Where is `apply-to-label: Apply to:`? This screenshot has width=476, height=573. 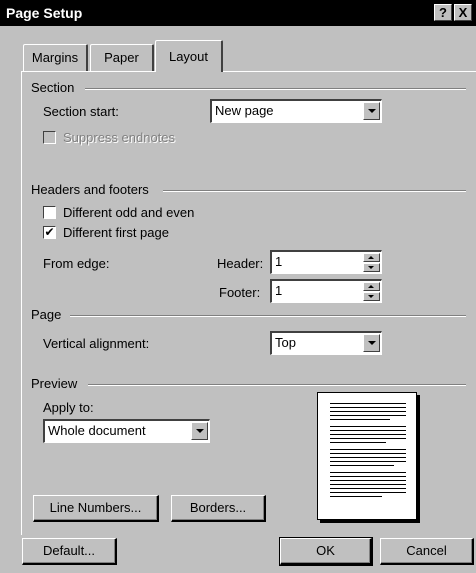 apply-to-label: Apply to: is located at coordinates (68, 407).